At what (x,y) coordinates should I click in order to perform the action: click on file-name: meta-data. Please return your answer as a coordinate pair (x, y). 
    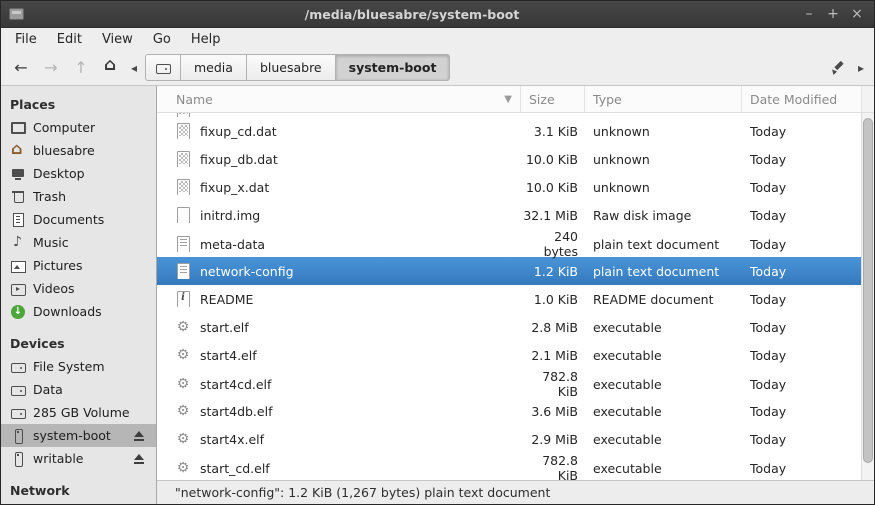
    Looking at the image, I should click on (233, 244).